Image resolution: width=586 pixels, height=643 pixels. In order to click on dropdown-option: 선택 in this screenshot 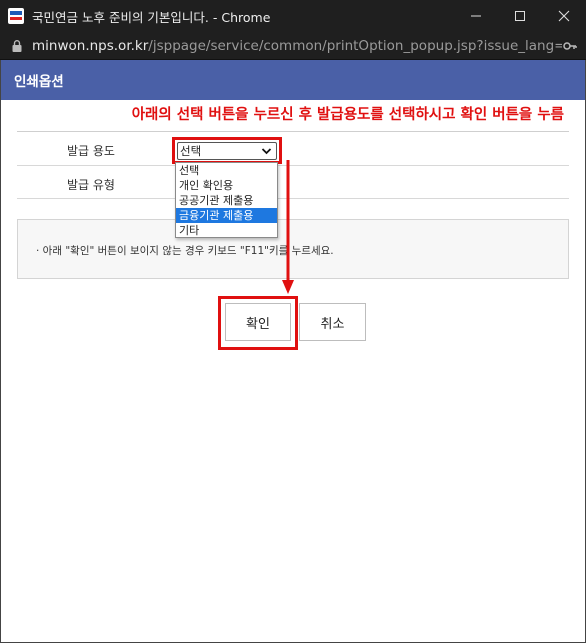, I will do `click(226, 170)`.